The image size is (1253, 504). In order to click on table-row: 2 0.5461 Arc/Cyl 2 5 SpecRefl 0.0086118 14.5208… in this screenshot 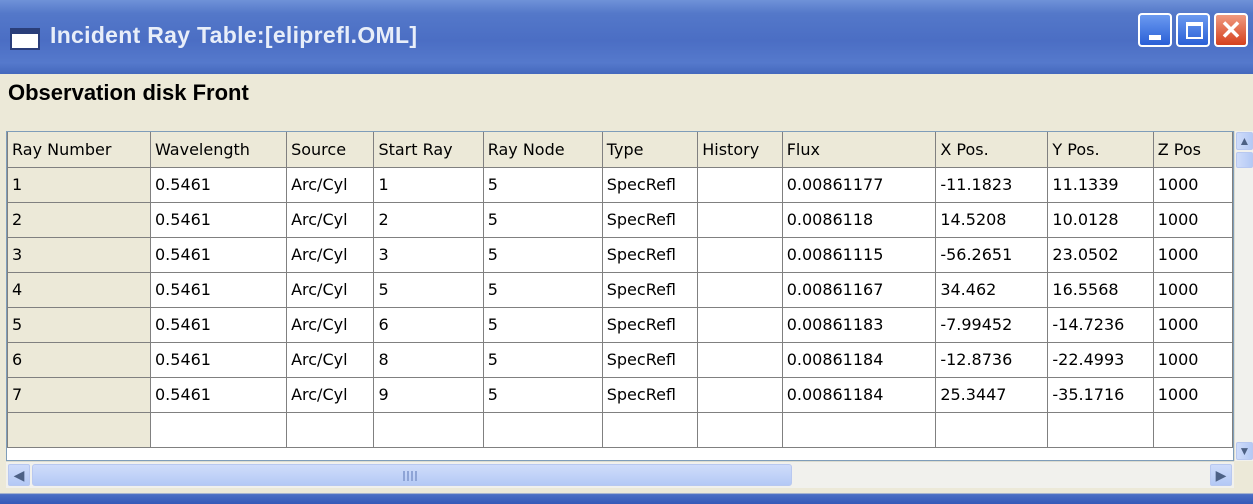, I will do `click(620, 219)`.